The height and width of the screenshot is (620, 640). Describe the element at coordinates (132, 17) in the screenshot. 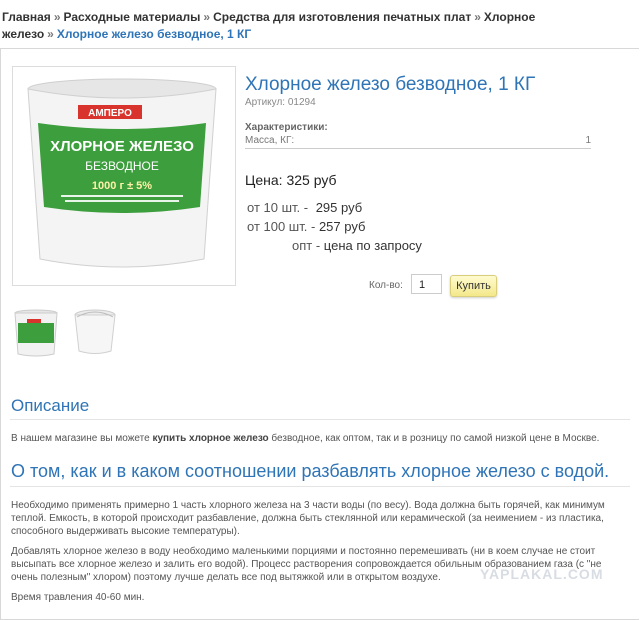

I see `breadcrumb-consumables: Расходные материалы` at that location.